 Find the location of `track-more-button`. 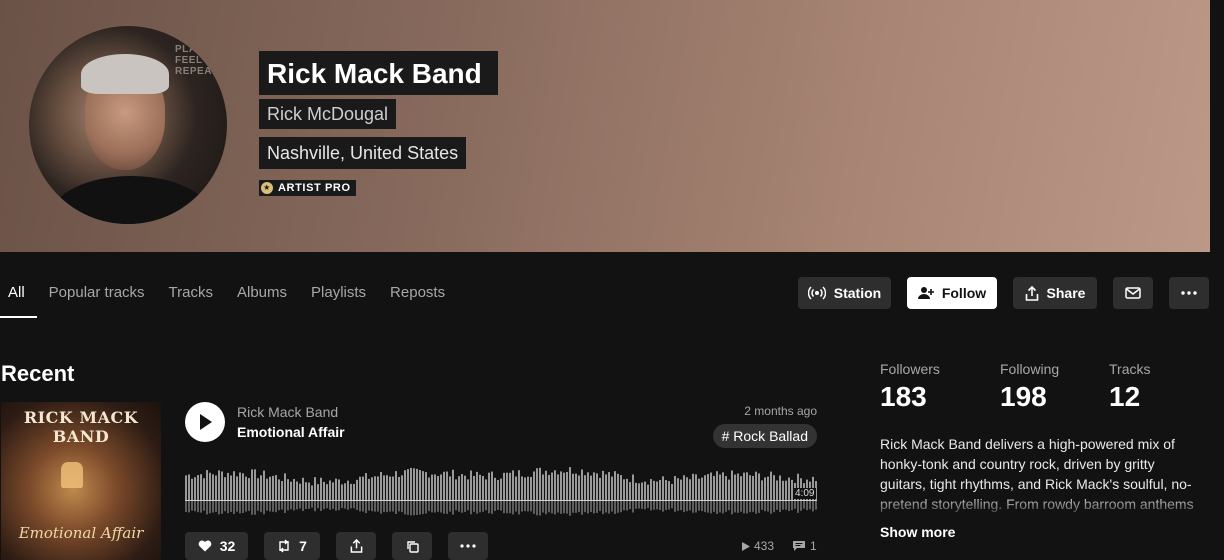

track-more-button is located at coordinates (468, 546).